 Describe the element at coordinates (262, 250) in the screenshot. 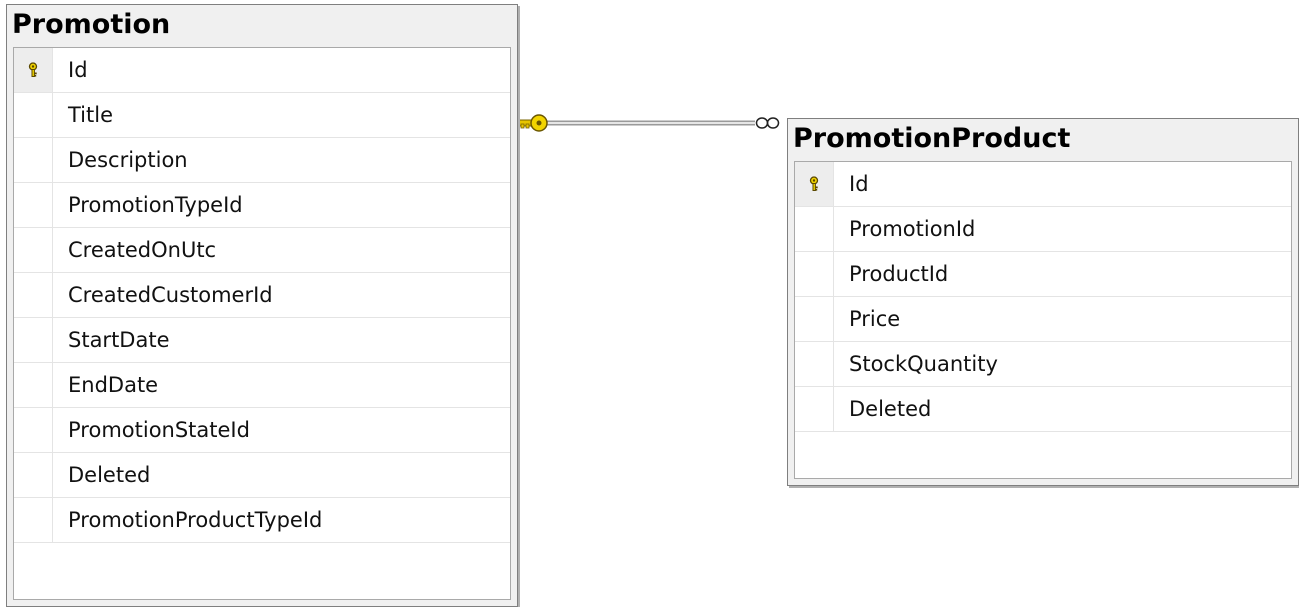

I see `field-row-createdonutc: CreatedOnUtc` at that location.